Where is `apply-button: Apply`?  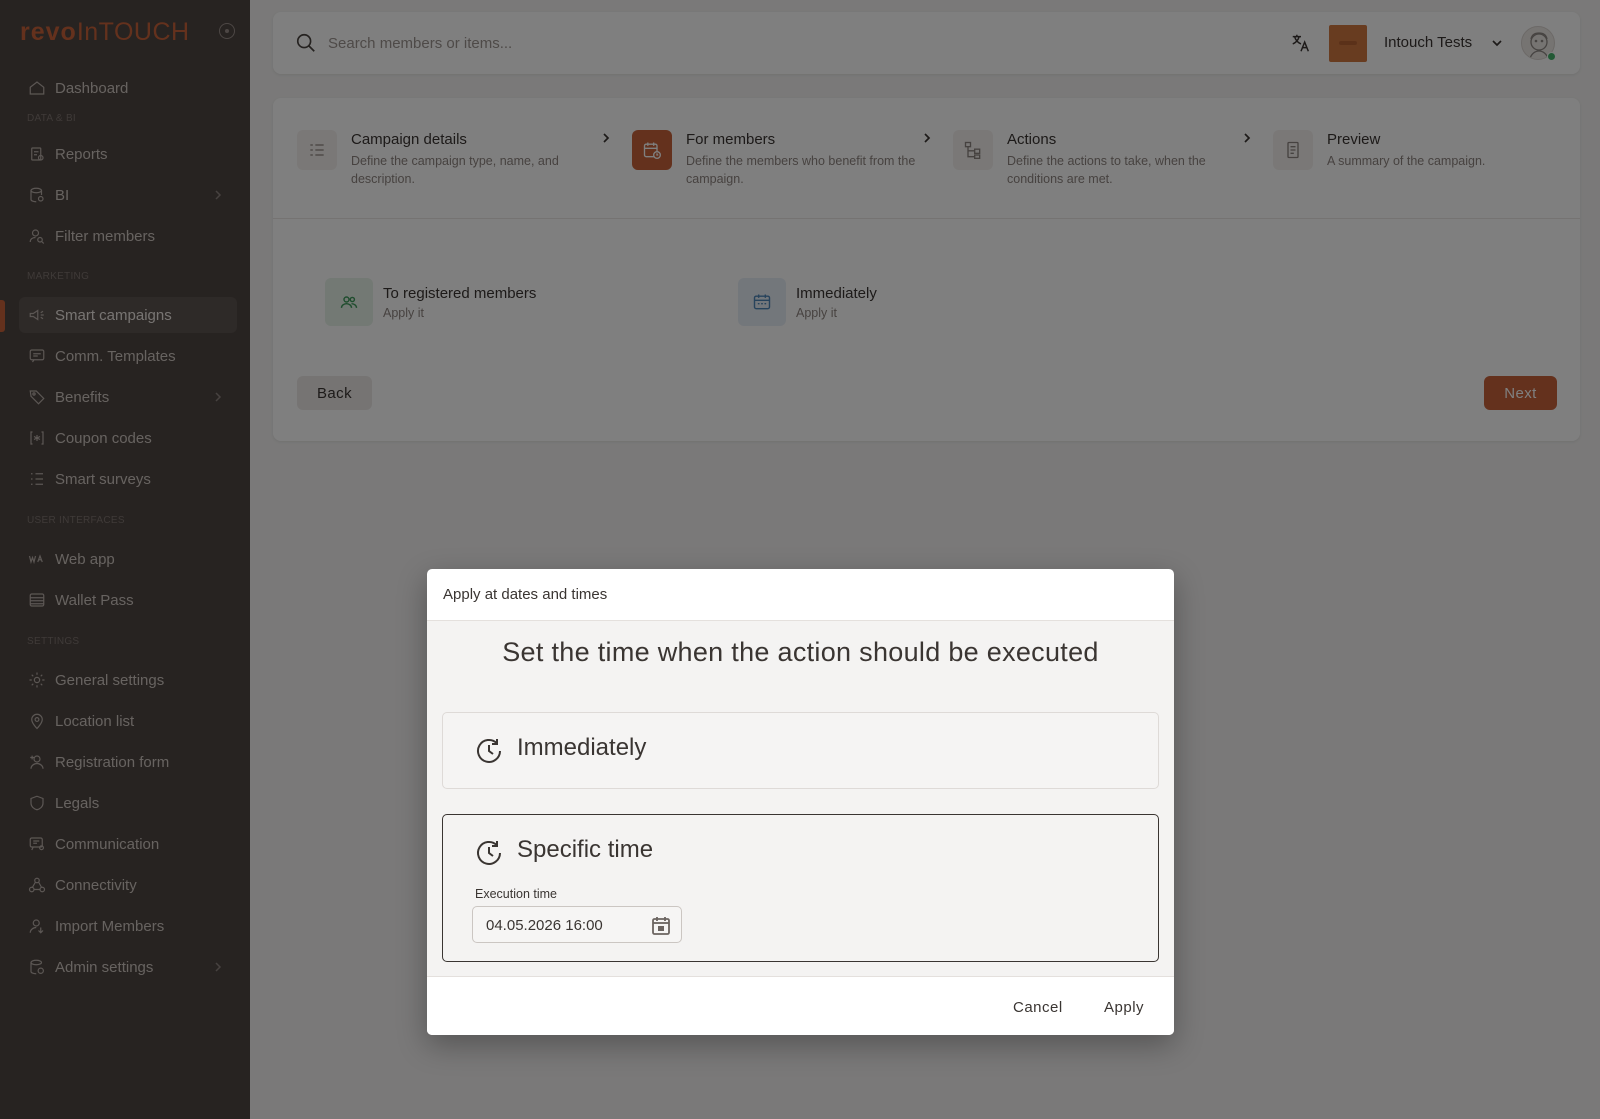 apply-button: Apply is located at coordinates (1124, 1007).